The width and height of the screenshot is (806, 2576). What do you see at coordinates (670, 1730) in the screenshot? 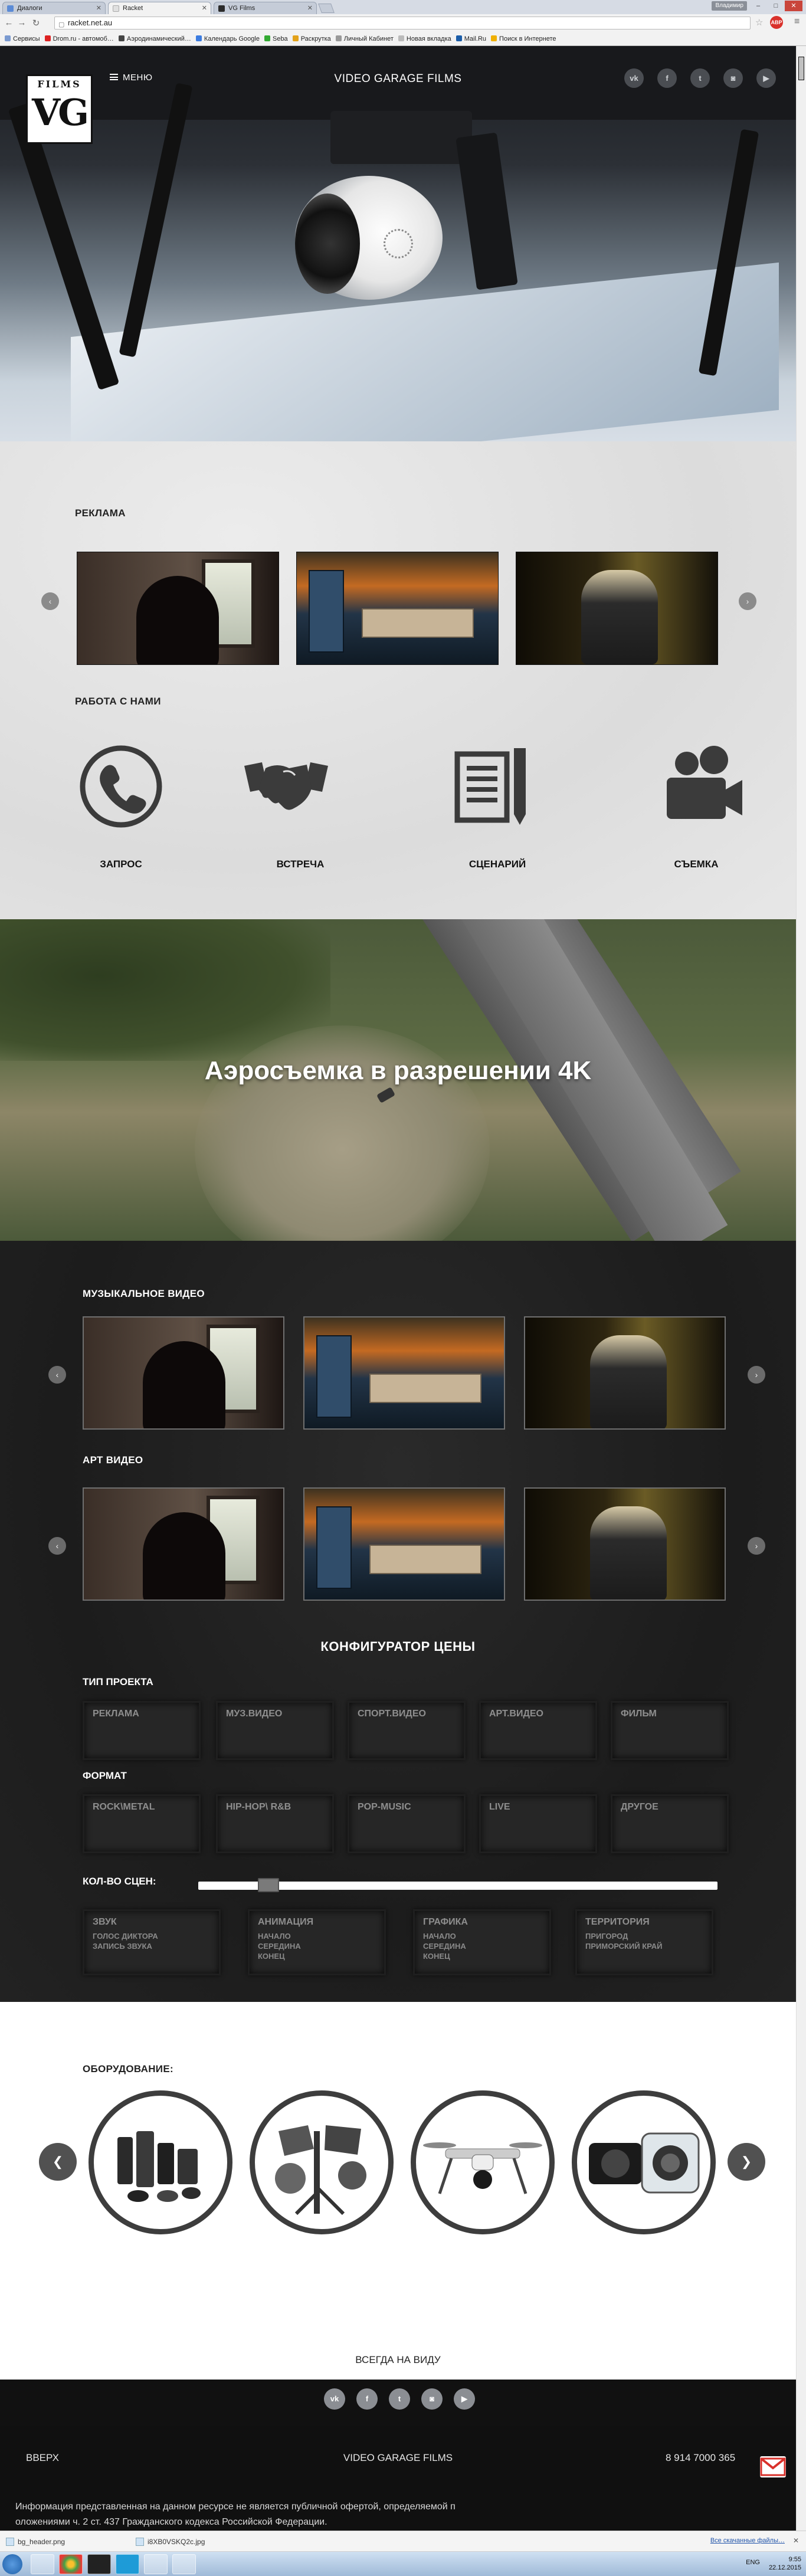
I see `project-type-option: ФИЛЬМ` at bounding box center [670, 1730].